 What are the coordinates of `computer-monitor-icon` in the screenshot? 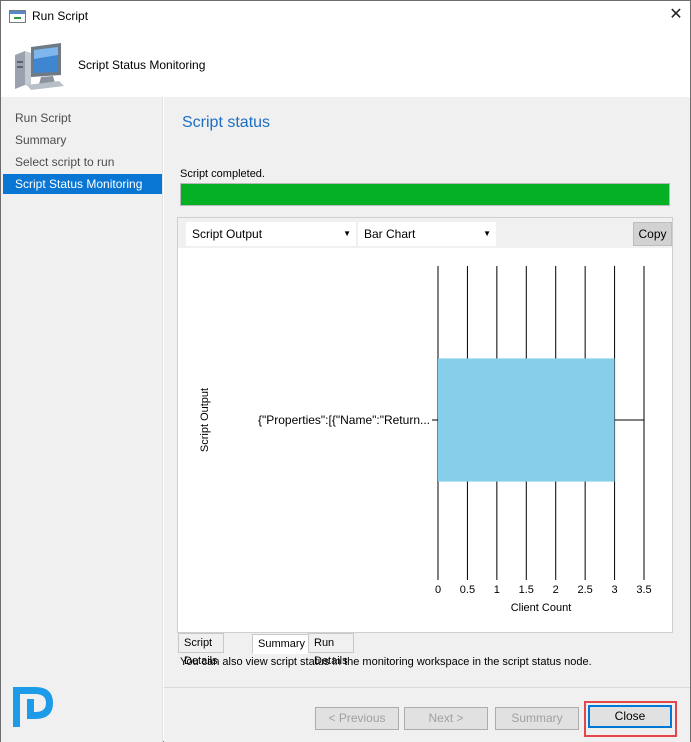 It's located at (39, 66).